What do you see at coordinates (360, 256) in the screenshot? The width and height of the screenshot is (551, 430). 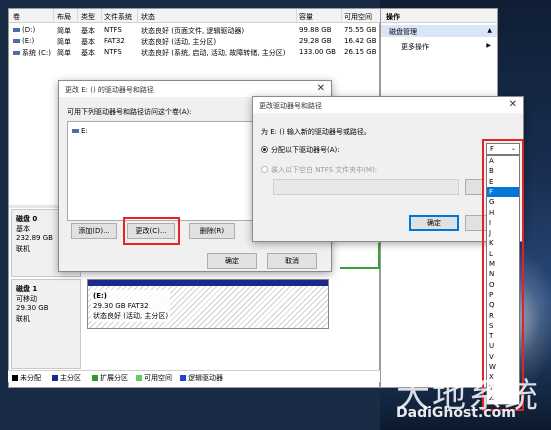 I see `green-frame` at bounding box center [360, 256].